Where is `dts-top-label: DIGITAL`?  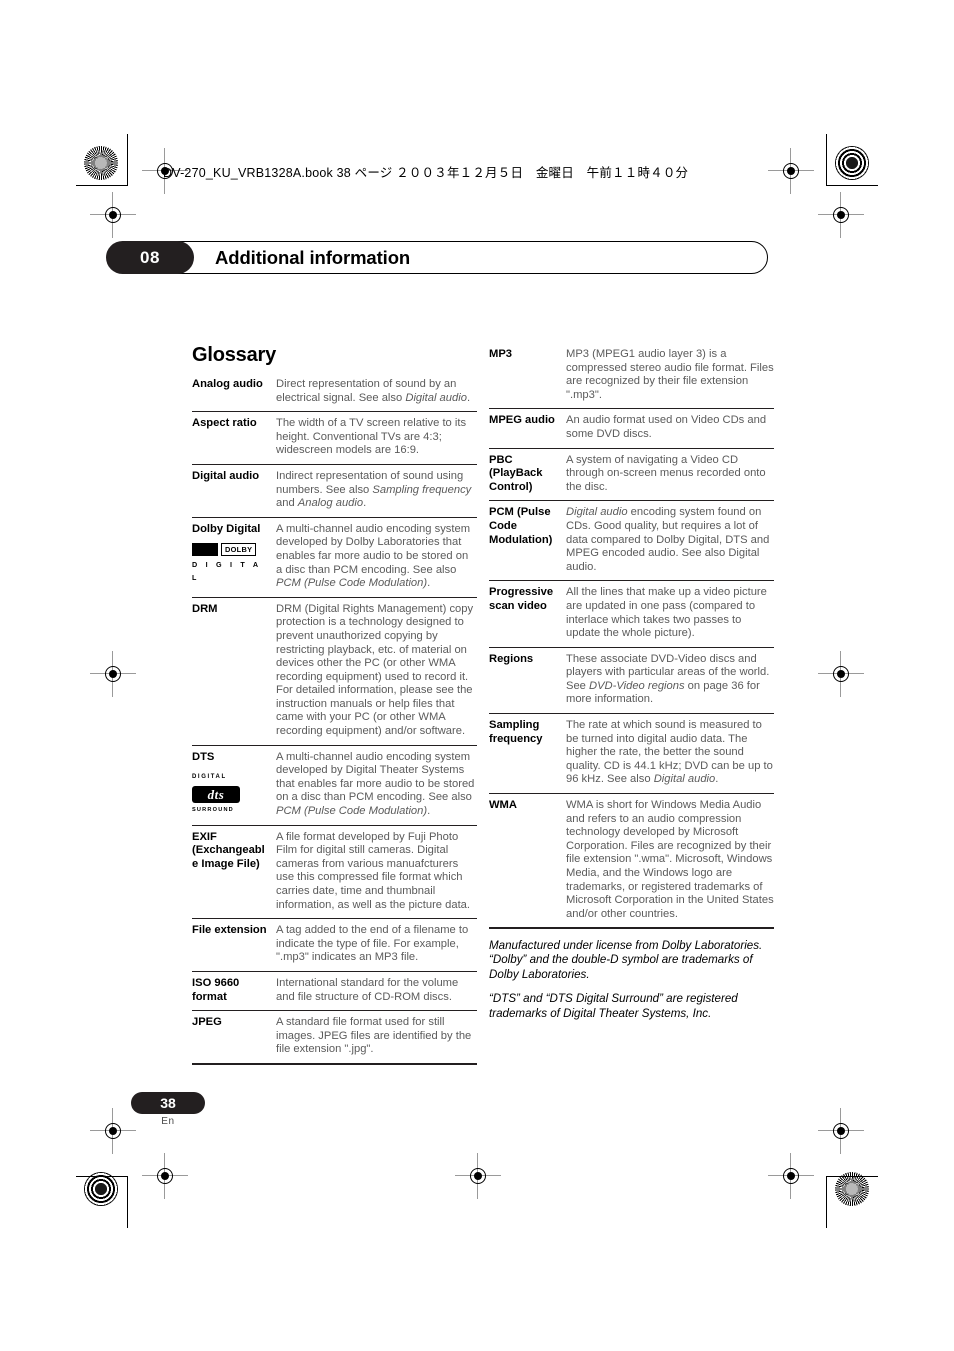
dts-top-label: DIGITAL is located at coordinates (209, 777).